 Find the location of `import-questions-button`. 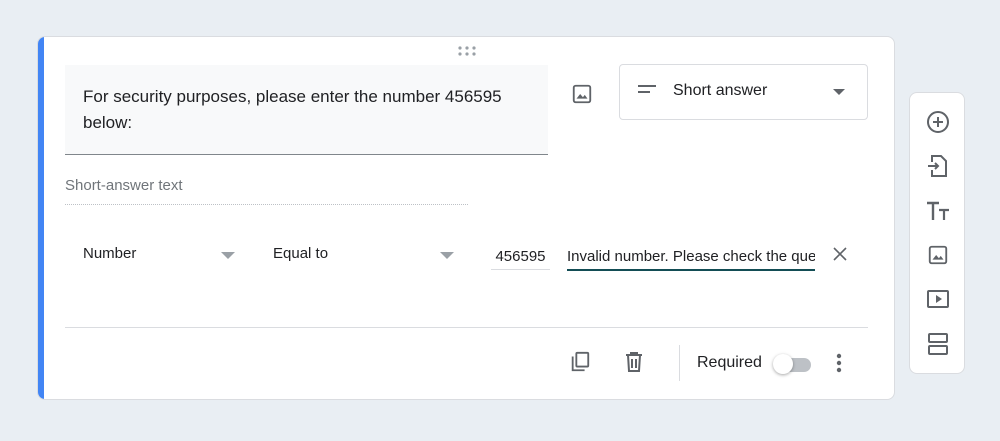

import-questions-button is located at coordinates (938, 166).